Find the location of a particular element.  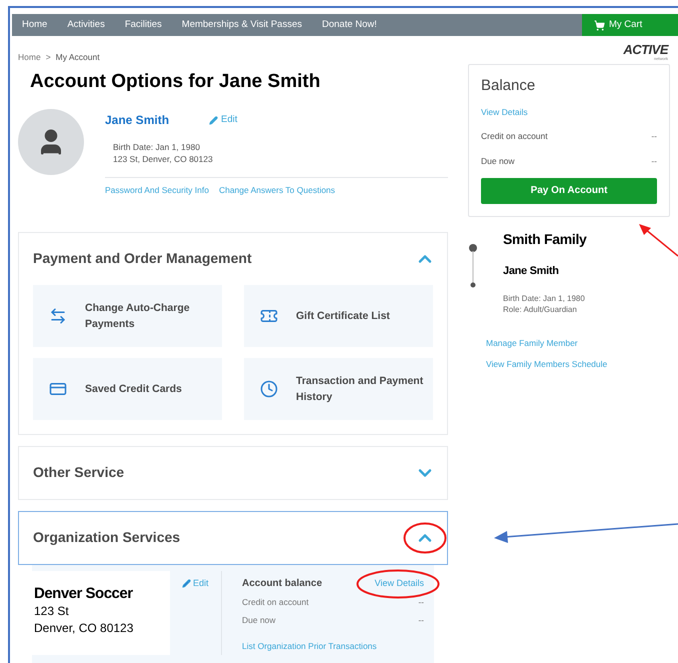

family-link: View Family Members Schedule is located at coordinates (578, 364).